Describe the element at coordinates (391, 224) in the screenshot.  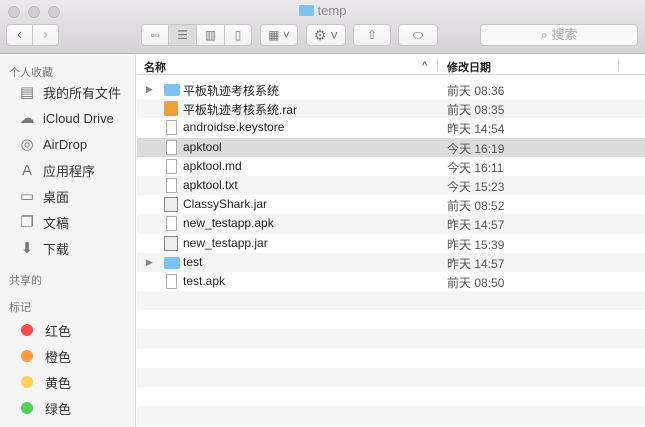
I see `file-row: new_testapp.apk 昨天 14:57` at that location.